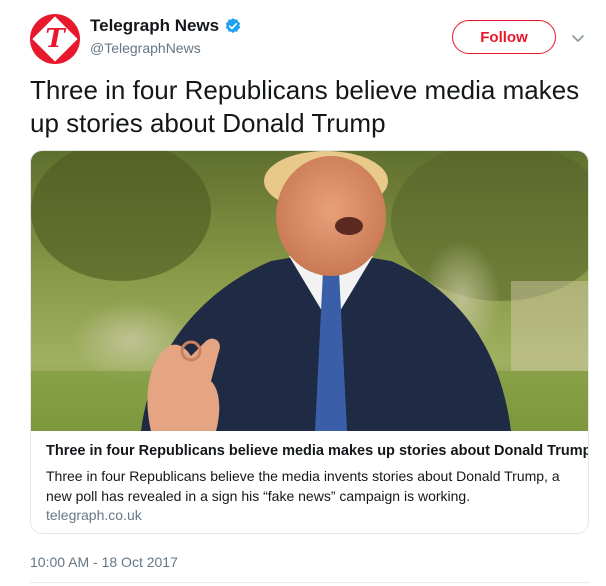  What do you see at coordinates (145, 48) in the screenshot?
I see `account-handle: @TelegraphNews` at bounding box center [145, 48].